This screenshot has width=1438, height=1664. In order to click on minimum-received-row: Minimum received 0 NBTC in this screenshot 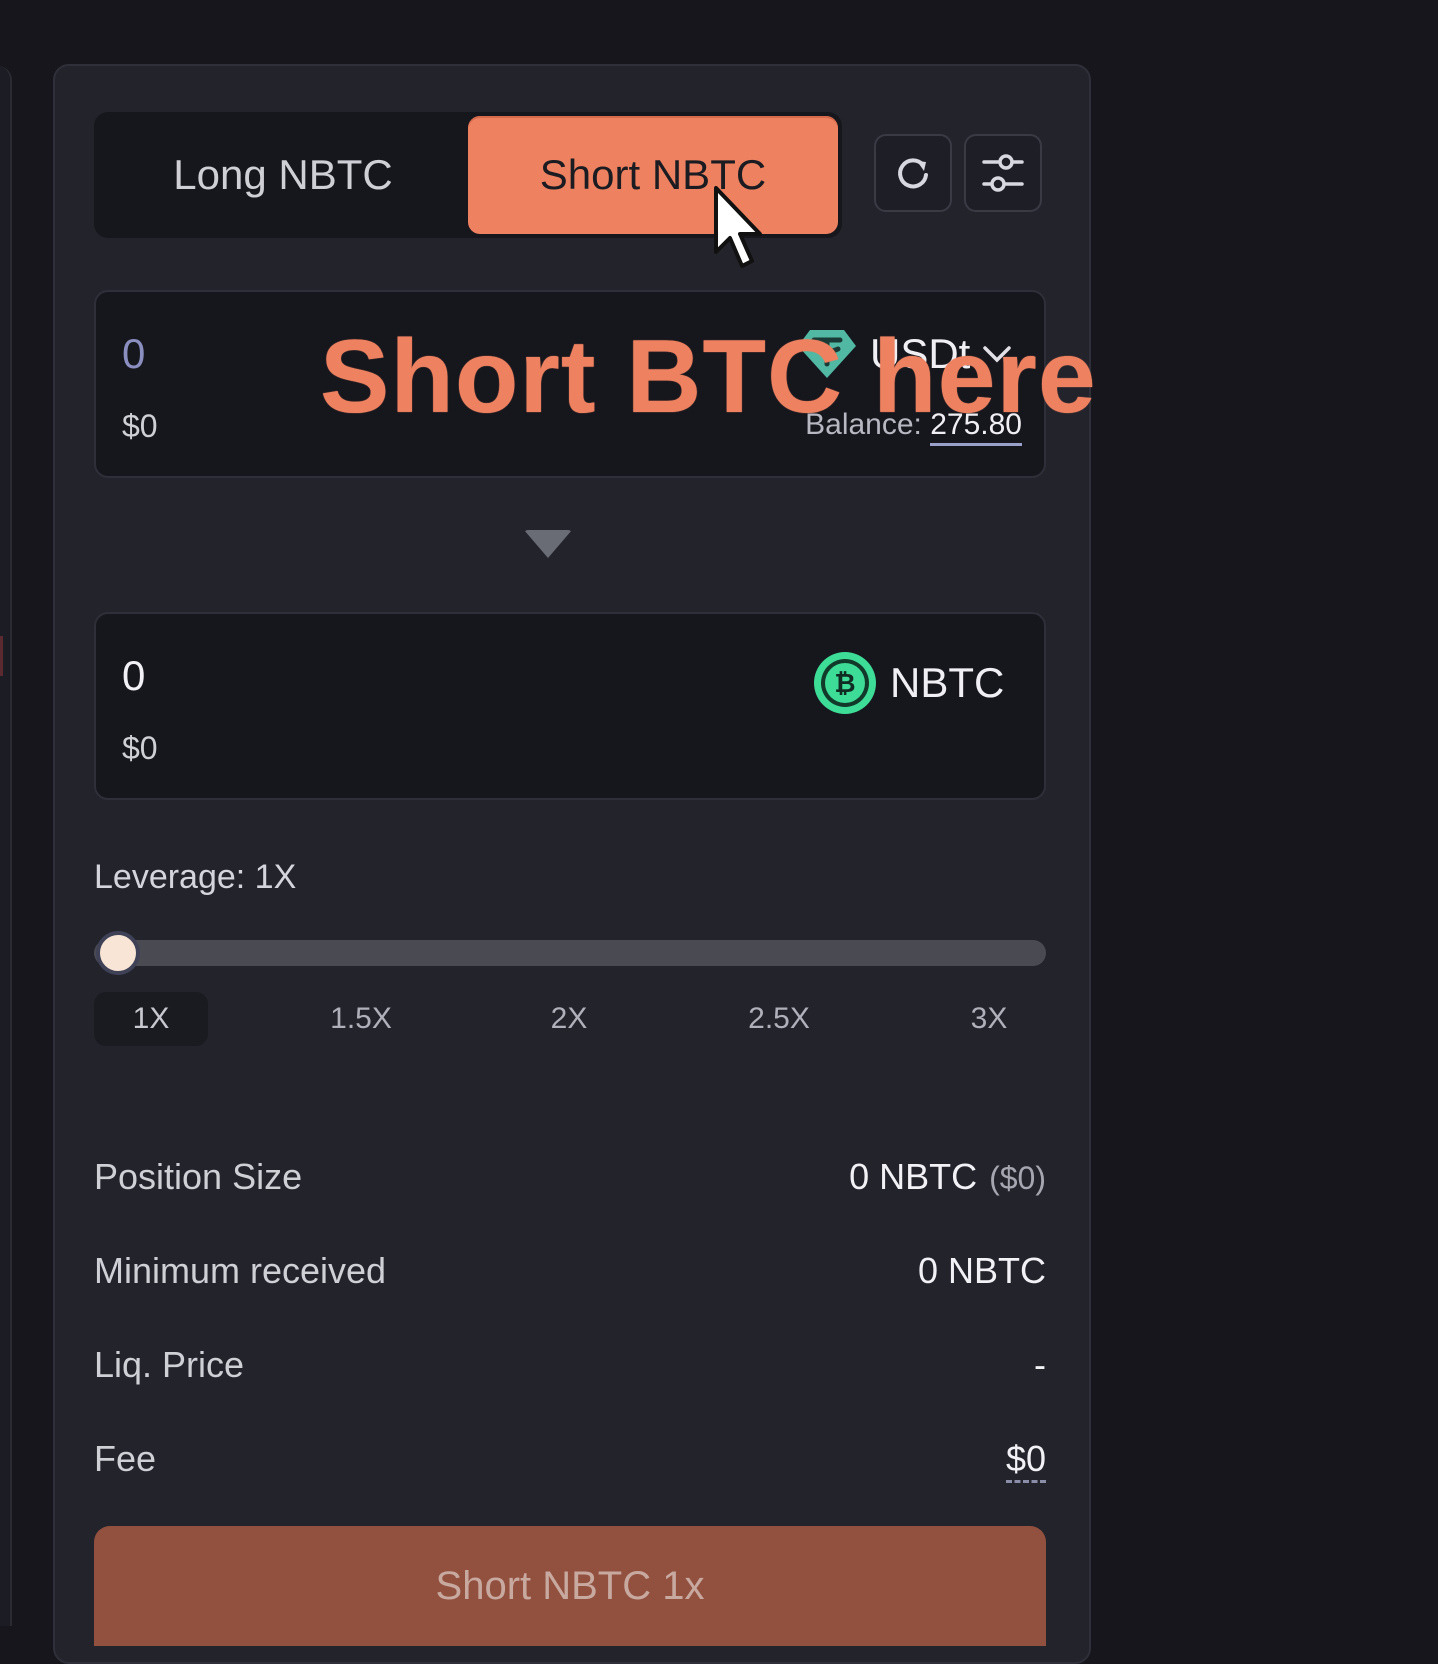, I will do `click(570, 1272)`.